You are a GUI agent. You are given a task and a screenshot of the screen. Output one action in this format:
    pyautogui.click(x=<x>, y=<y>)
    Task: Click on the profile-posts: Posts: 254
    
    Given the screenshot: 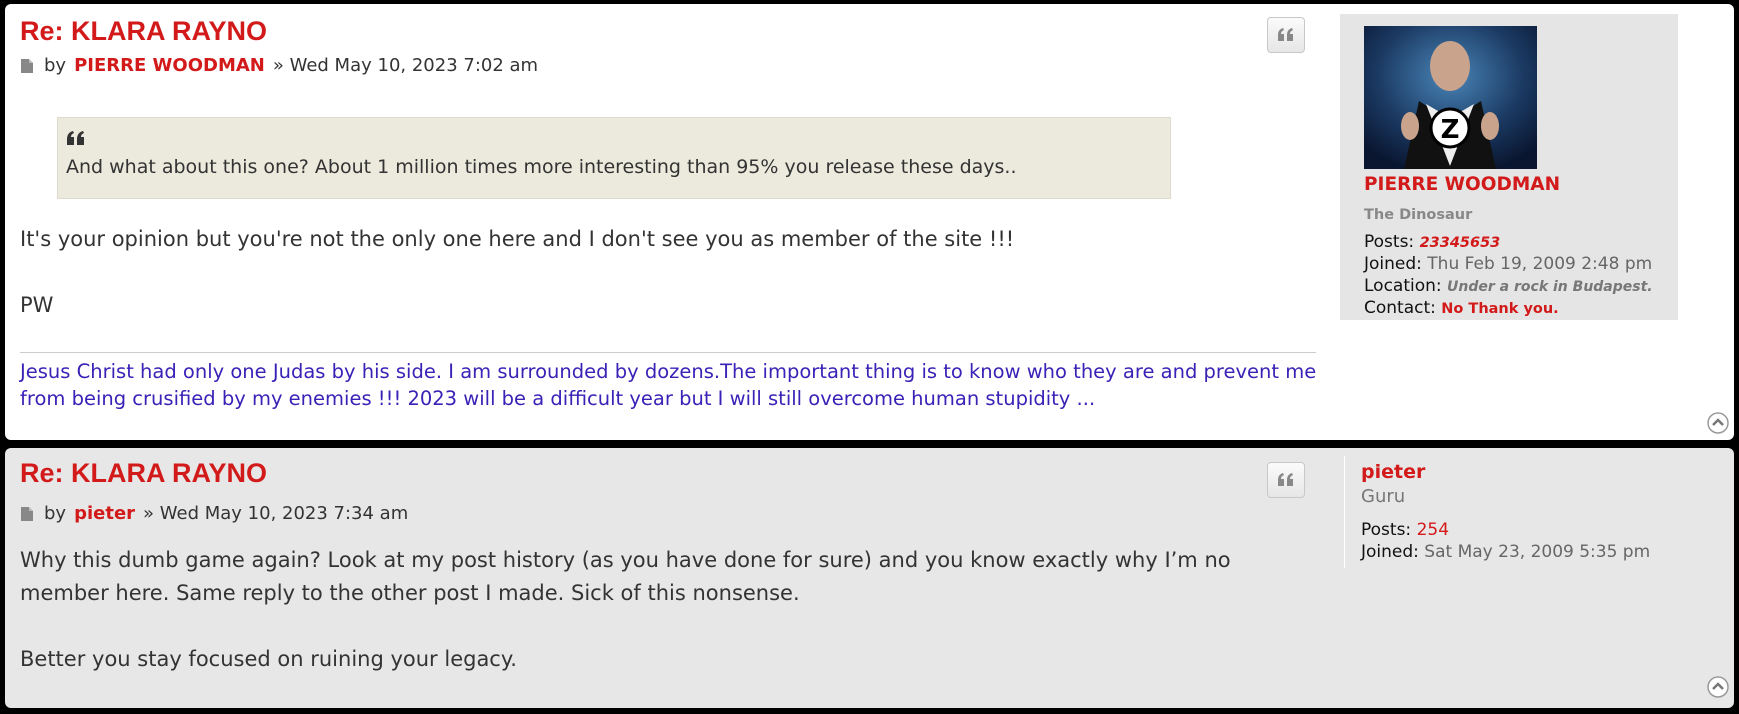 What is the action you would take?
    pyautogui.click(x=1405, y=530)
    